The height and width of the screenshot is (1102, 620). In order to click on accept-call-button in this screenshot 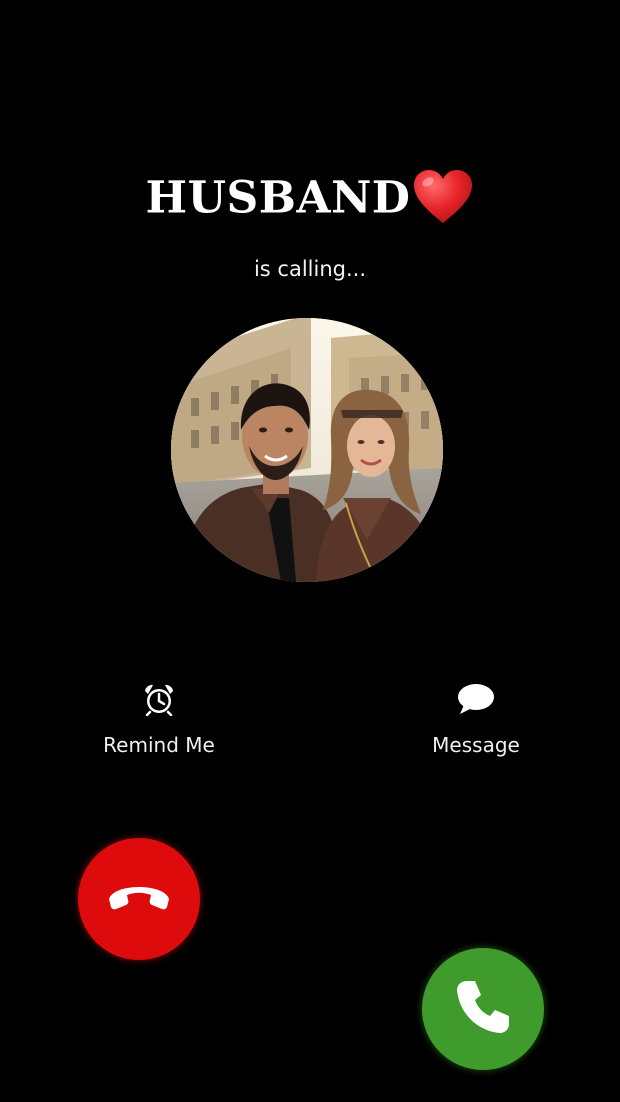, I will do `click(483, 1009)`.